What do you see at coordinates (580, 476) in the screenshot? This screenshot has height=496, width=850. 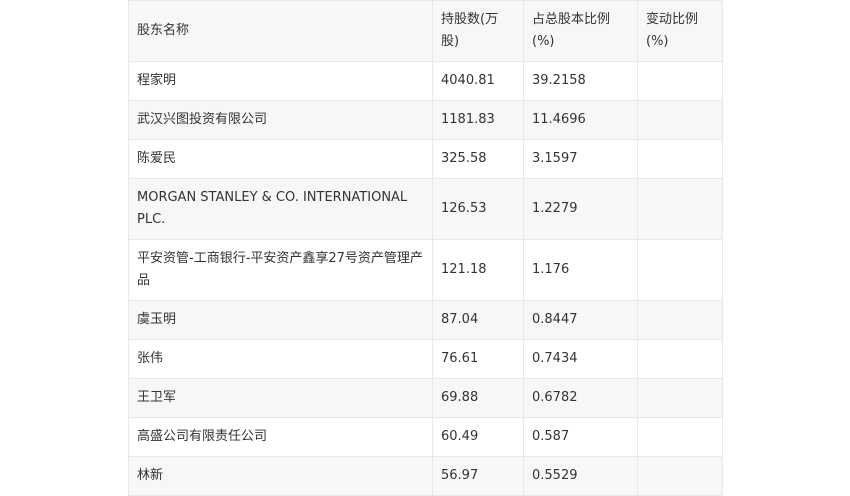 I see `cell-share-ratio: 0.5529` at bounding box center [580, 476].